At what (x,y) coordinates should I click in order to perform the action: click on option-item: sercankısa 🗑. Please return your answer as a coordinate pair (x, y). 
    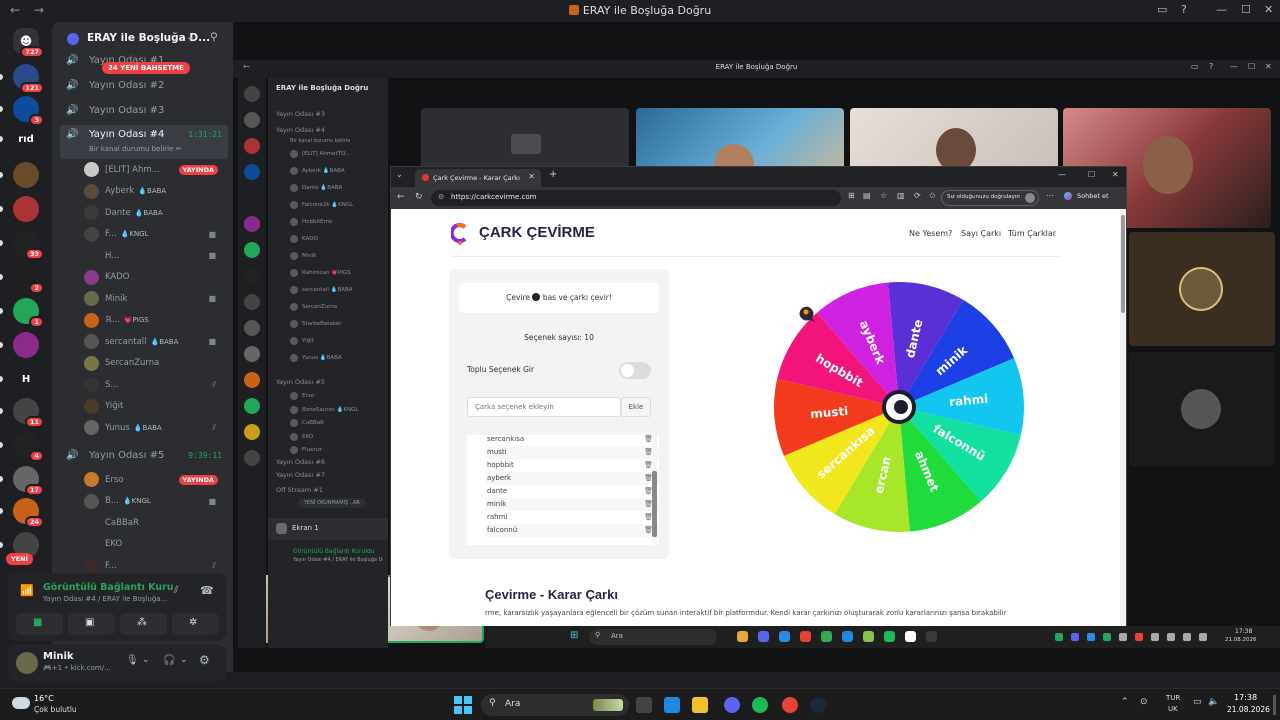
    Looking at the image, I should click on (572, 440).